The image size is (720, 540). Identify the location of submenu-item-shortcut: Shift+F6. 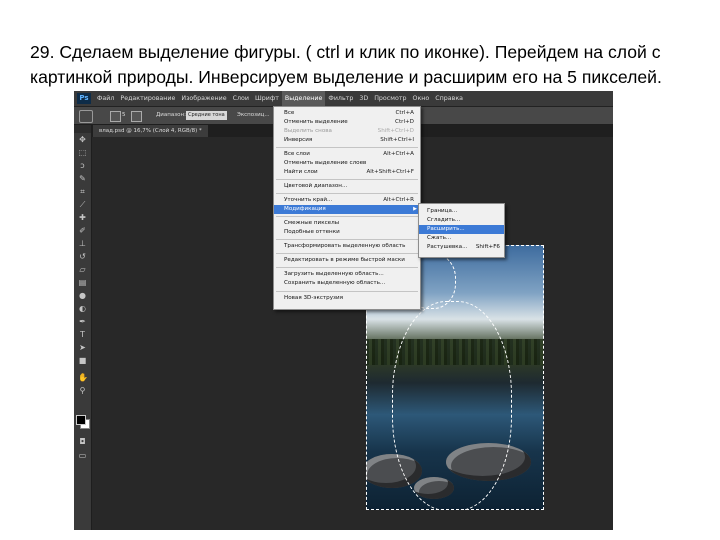
(487, 247).